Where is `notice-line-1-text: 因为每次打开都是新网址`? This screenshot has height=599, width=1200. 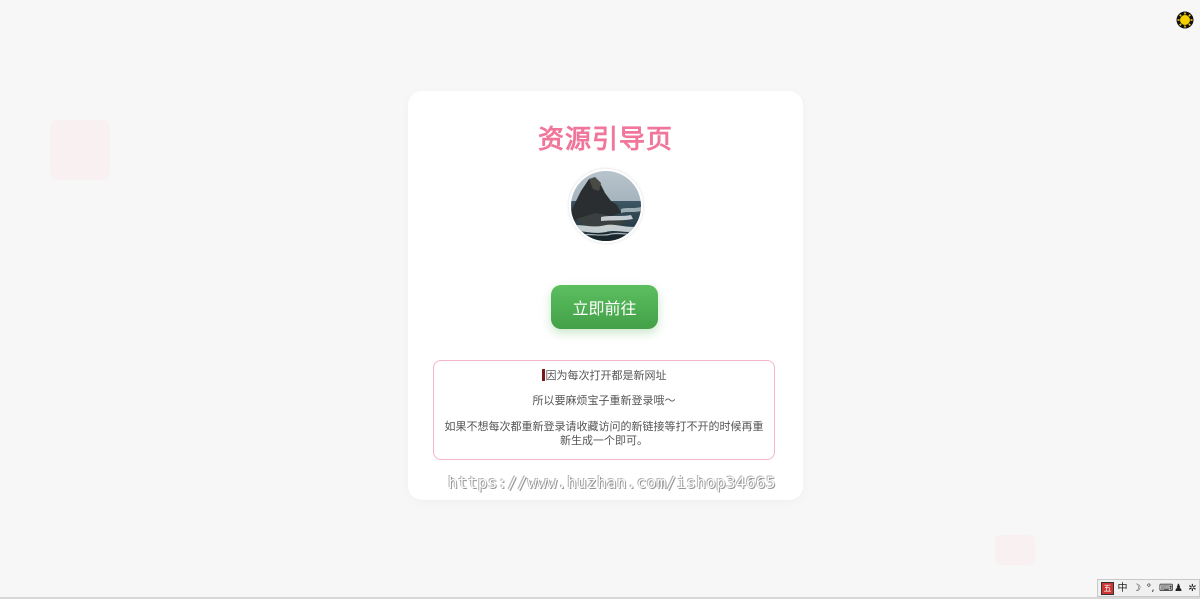 notice-line-1-text: 因为每次打开都是新网址 is located at coordinates (606, 375).